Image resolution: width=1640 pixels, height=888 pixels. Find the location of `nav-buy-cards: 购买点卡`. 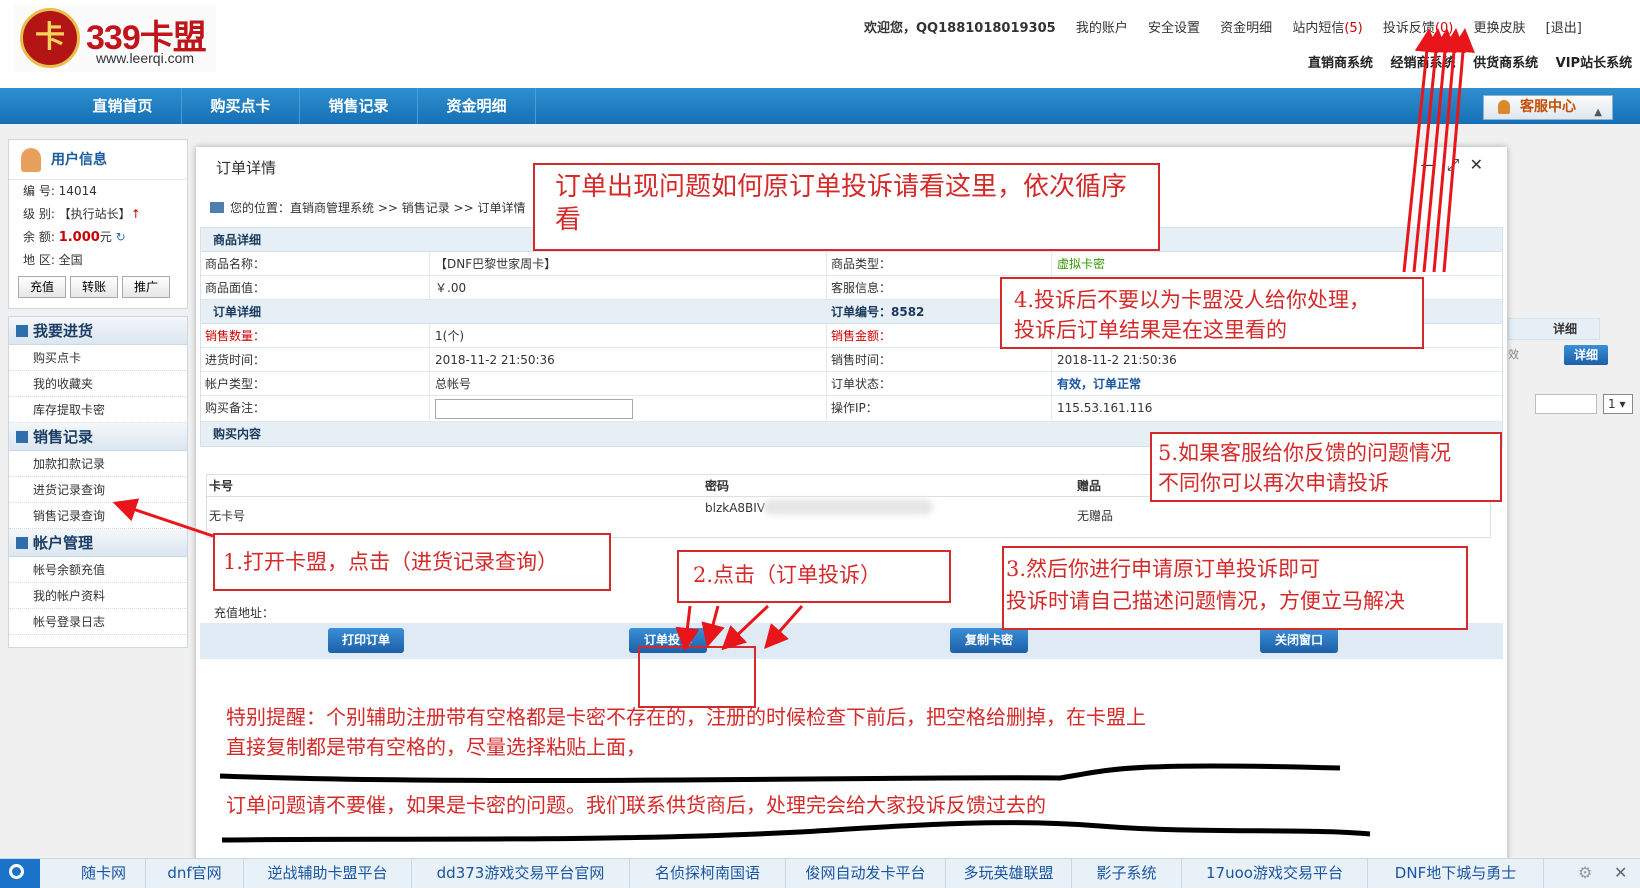

nav-buy-cards: 购买点卡 is located at coordinates (241, 106).